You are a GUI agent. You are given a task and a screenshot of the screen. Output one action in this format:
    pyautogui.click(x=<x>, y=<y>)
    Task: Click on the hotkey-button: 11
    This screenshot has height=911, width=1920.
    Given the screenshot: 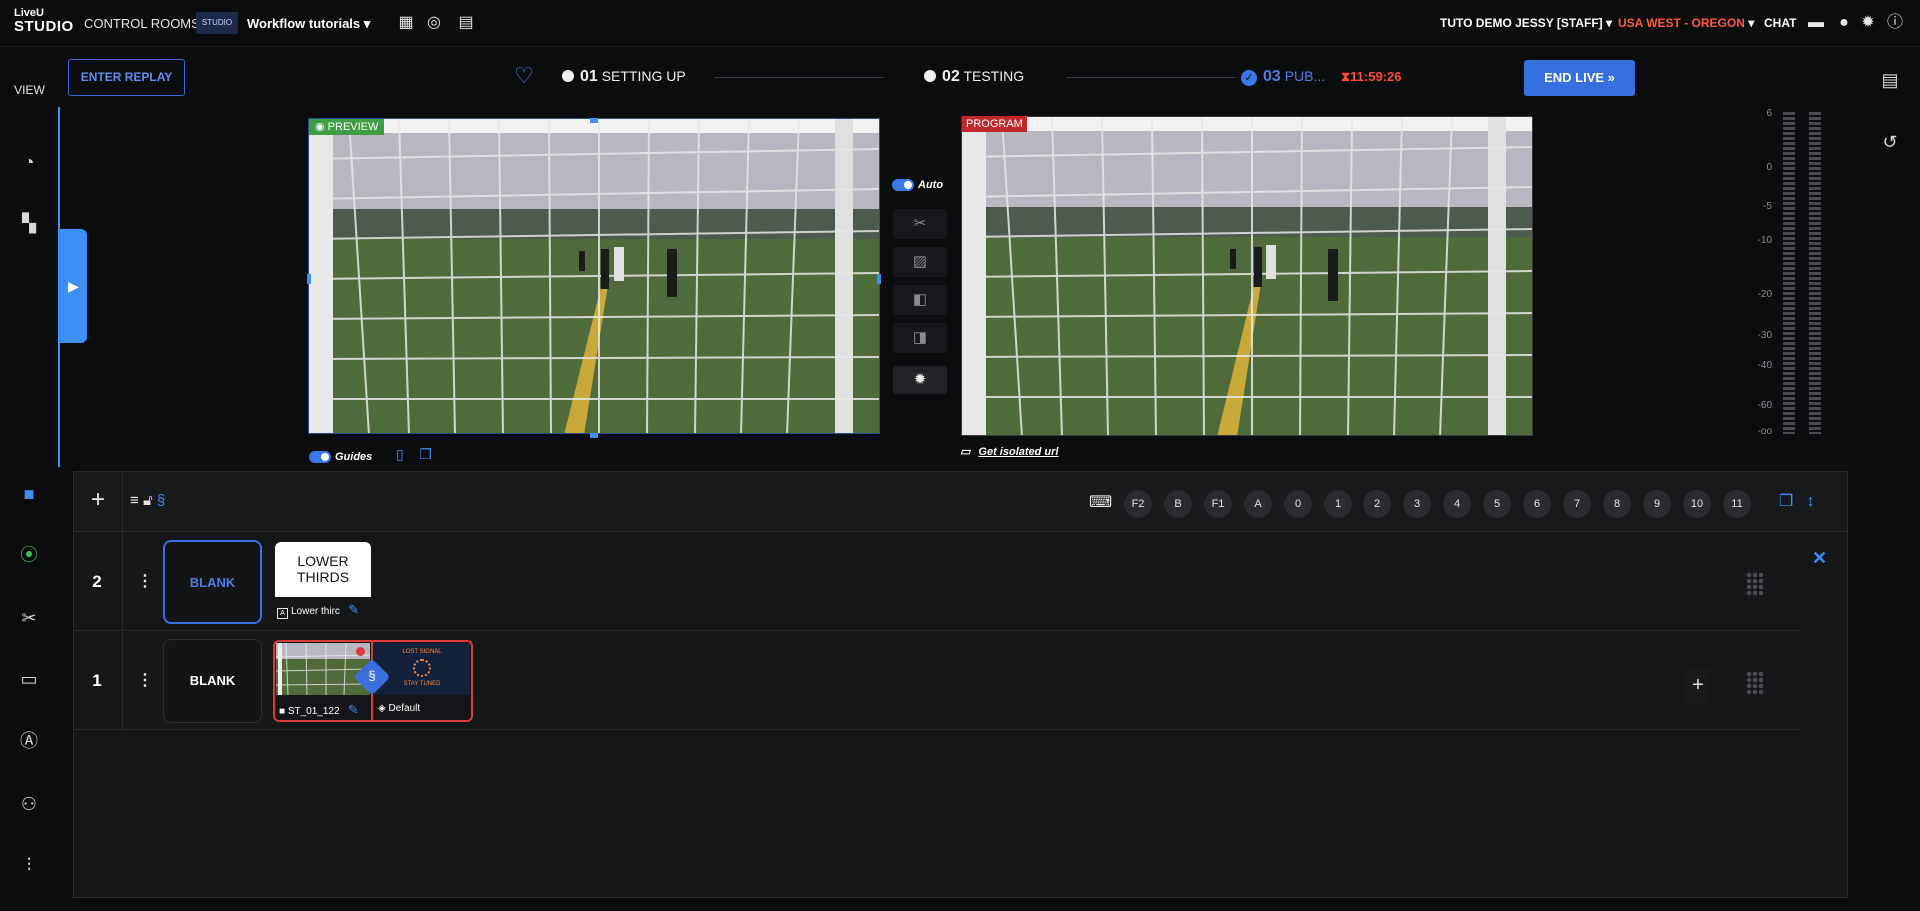 What is the action you would take?
    pyautogui.click(x=1737, y=504)
    